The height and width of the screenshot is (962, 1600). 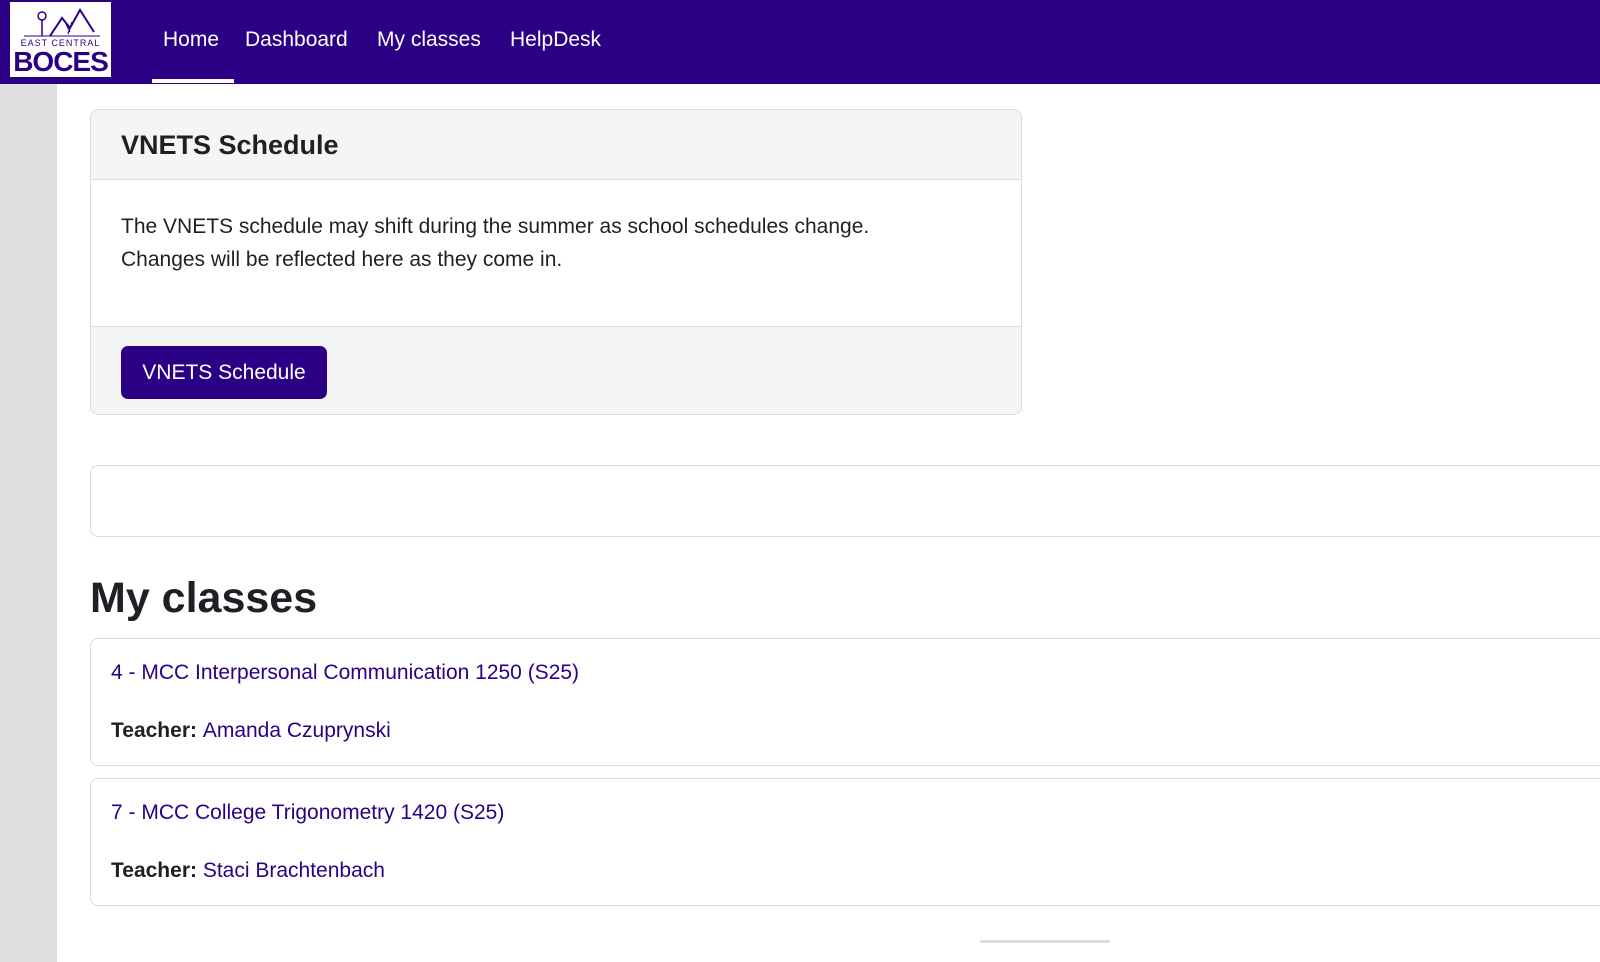 What do you see at coordinates (61, 61) in the screenshot?
I see `logo-title: BOCES` at bounding box center [61, 61].